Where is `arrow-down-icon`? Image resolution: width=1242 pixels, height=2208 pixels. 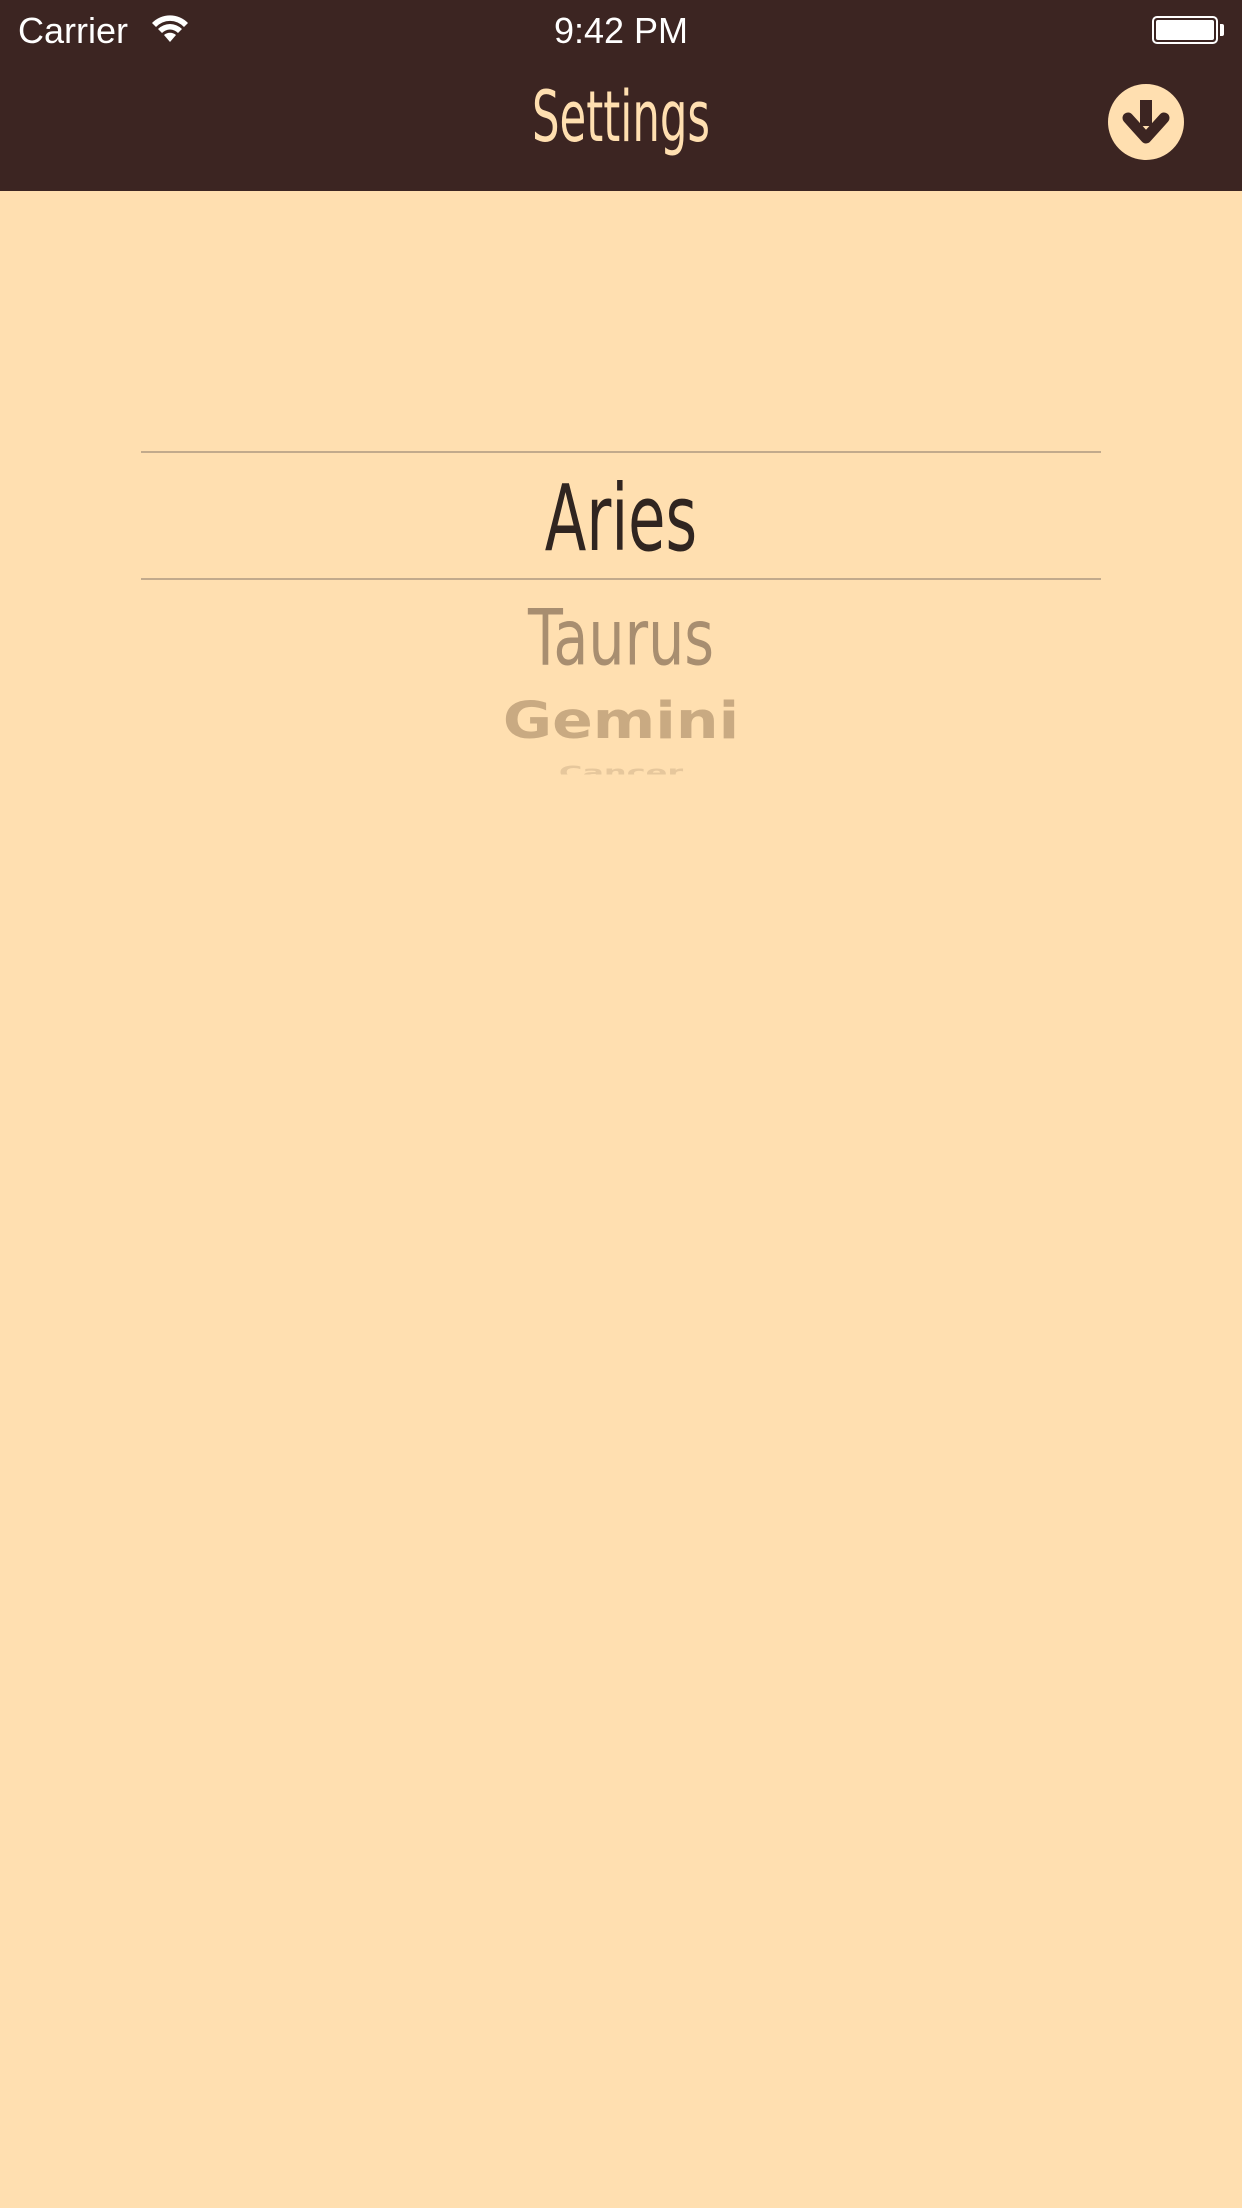
arrow-down-icon is located at coordinates (1146, 122).